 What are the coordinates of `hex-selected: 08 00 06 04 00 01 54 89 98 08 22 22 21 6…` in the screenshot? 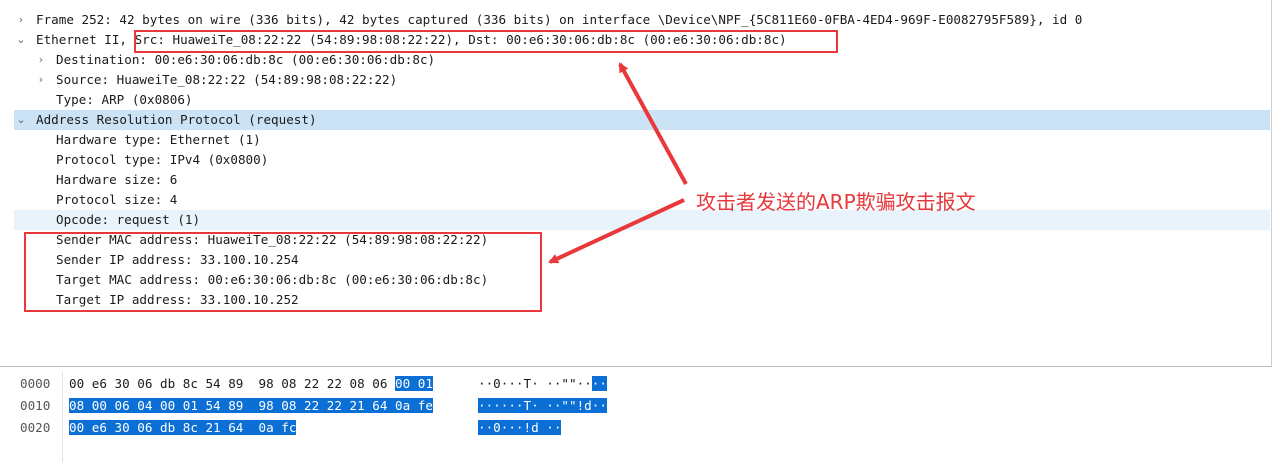 It's located at (251, 405).